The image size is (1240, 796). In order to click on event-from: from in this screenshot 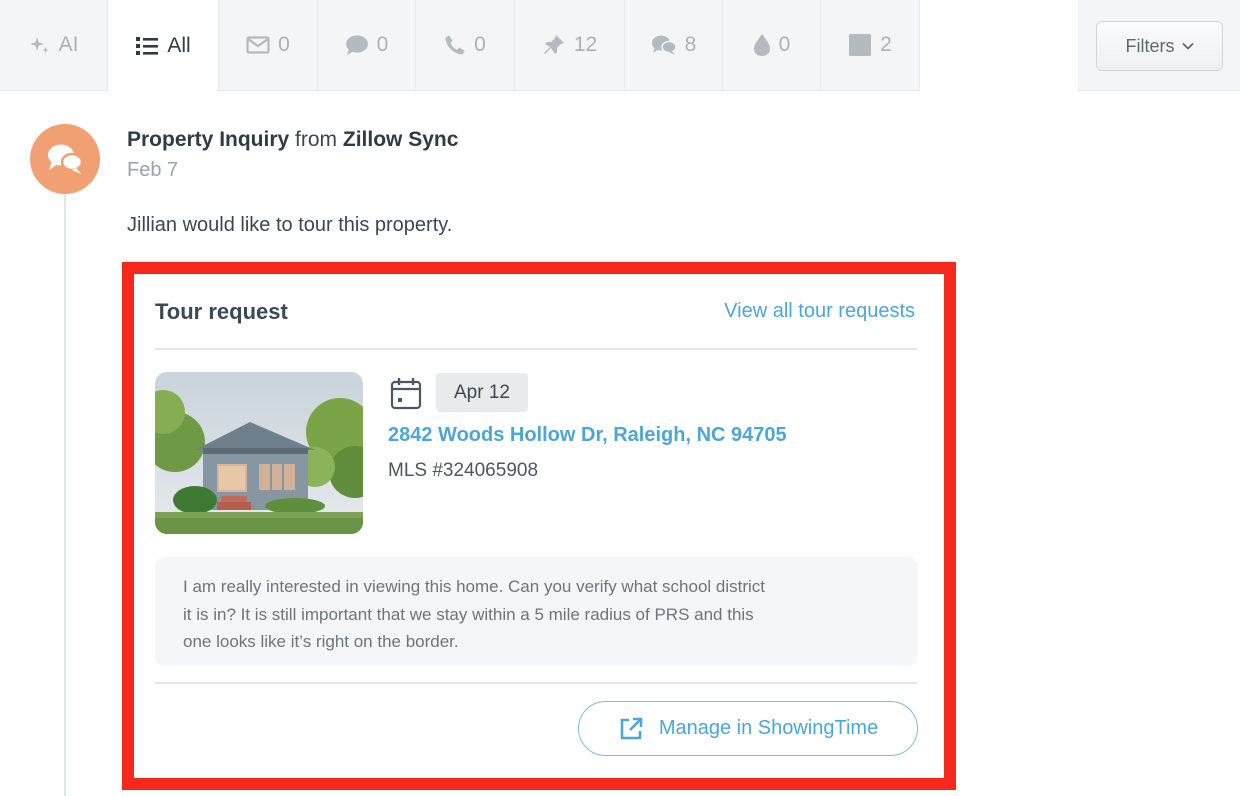, I will do `click(316, 139)`.